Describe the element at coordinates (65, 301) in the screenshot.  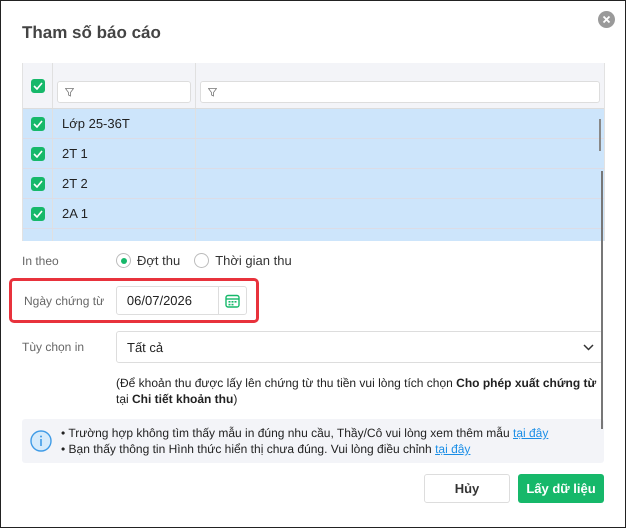
I see `field-label: Ngày chứng từ` at that location.